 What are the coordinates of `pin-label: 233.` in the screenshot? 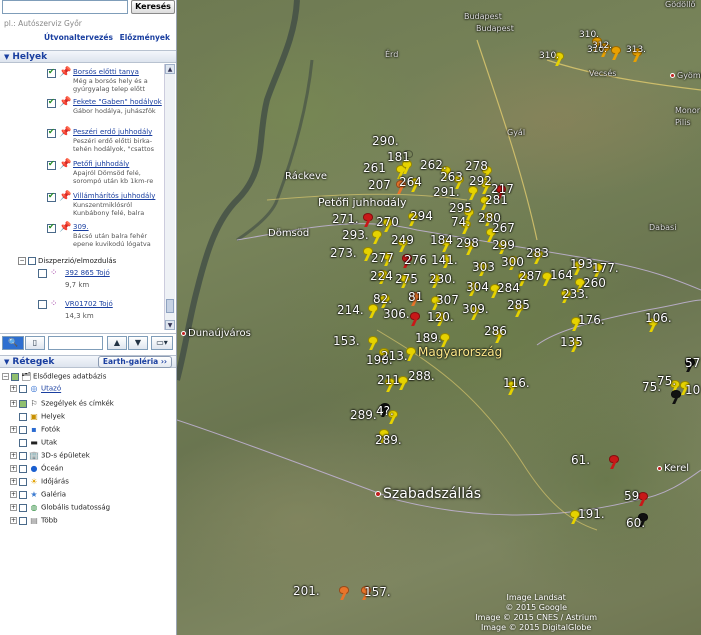 It's located at (575, 294).